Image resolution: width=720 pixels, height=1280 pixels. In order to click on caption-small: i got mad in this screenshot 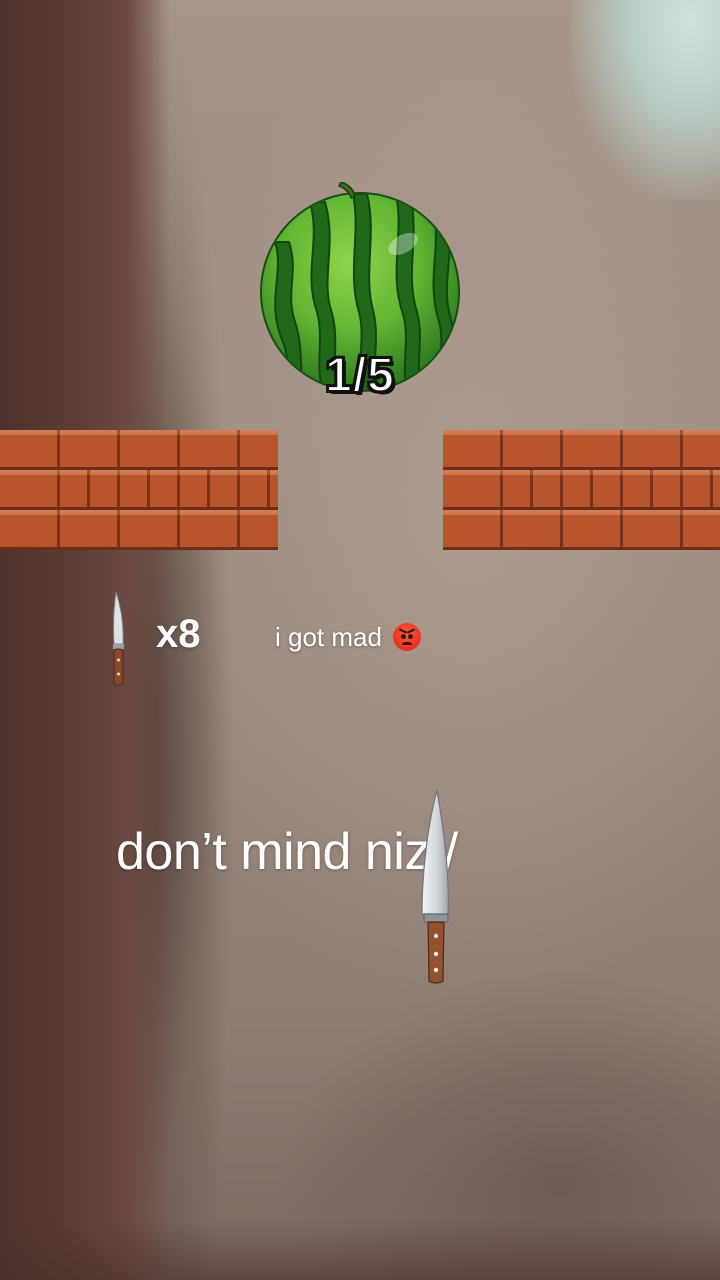, I will do `click(348, 637)`.